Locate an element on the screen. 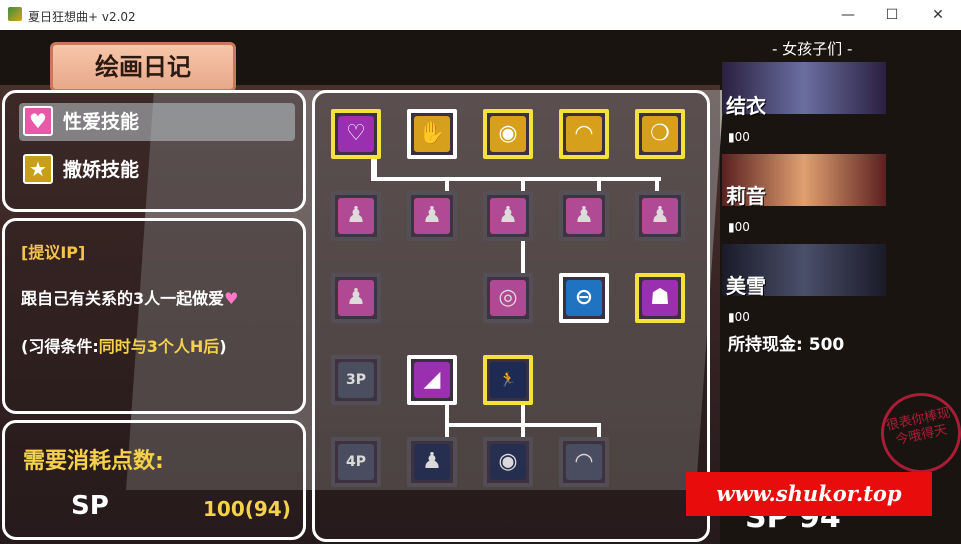 This screenshot has height=544, width=961. running-icon: 🏃 is located at coordinates (508, 380).